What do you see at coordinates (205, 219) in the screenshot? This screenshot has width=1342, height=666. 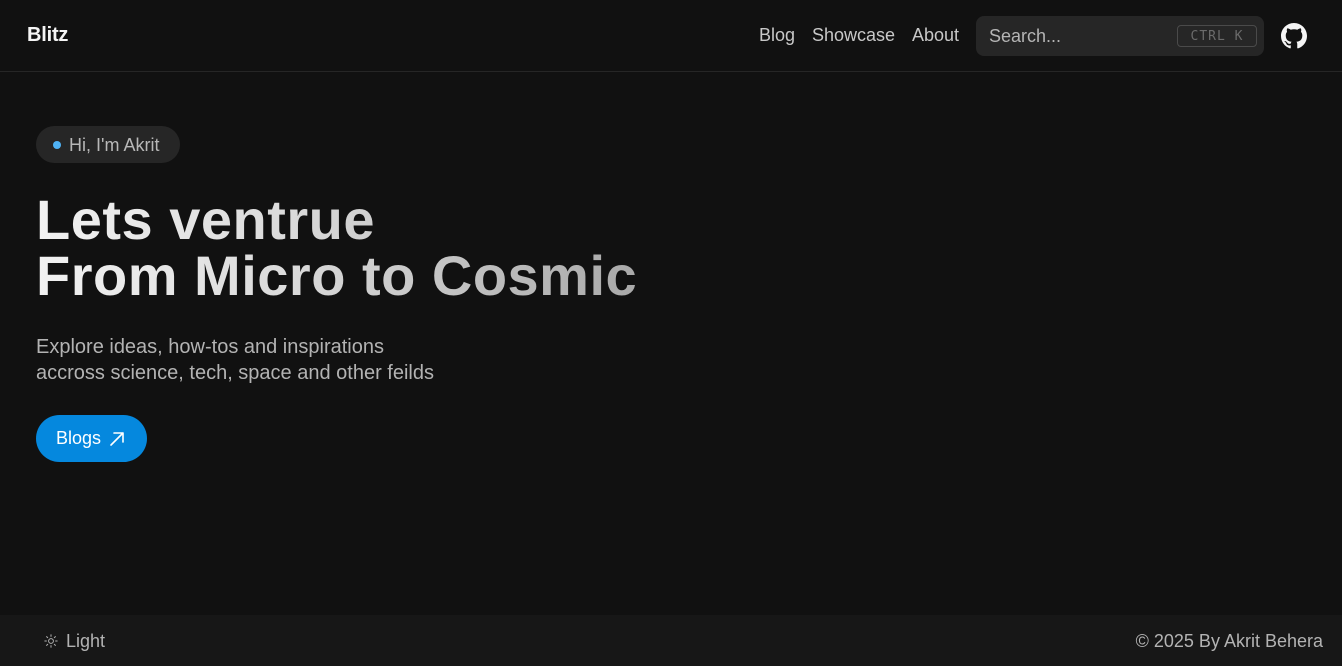 I see `hero-headline-line-1: Lets ventrue` at bounding box center [205, 219].